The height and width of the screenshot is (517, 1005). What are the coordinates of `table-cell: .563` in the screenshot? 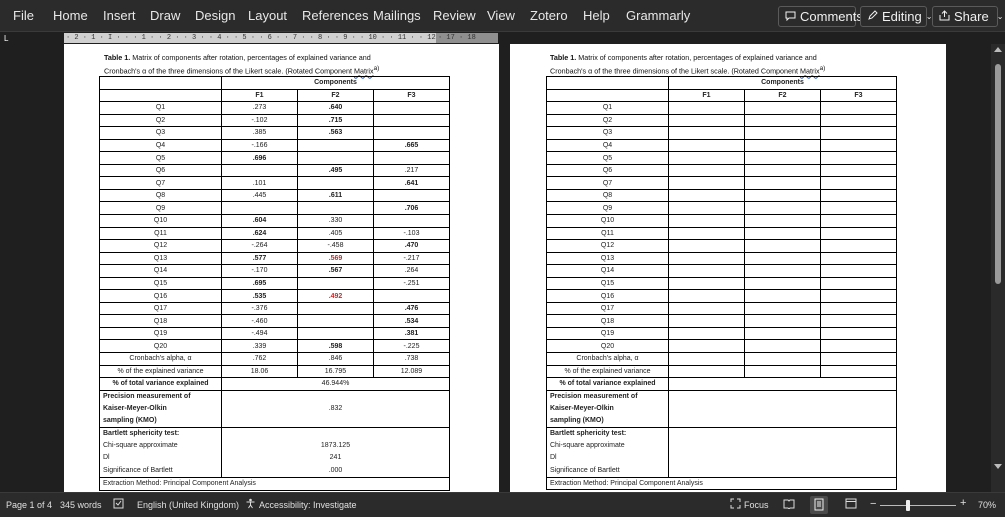 It's located at (335, 133).